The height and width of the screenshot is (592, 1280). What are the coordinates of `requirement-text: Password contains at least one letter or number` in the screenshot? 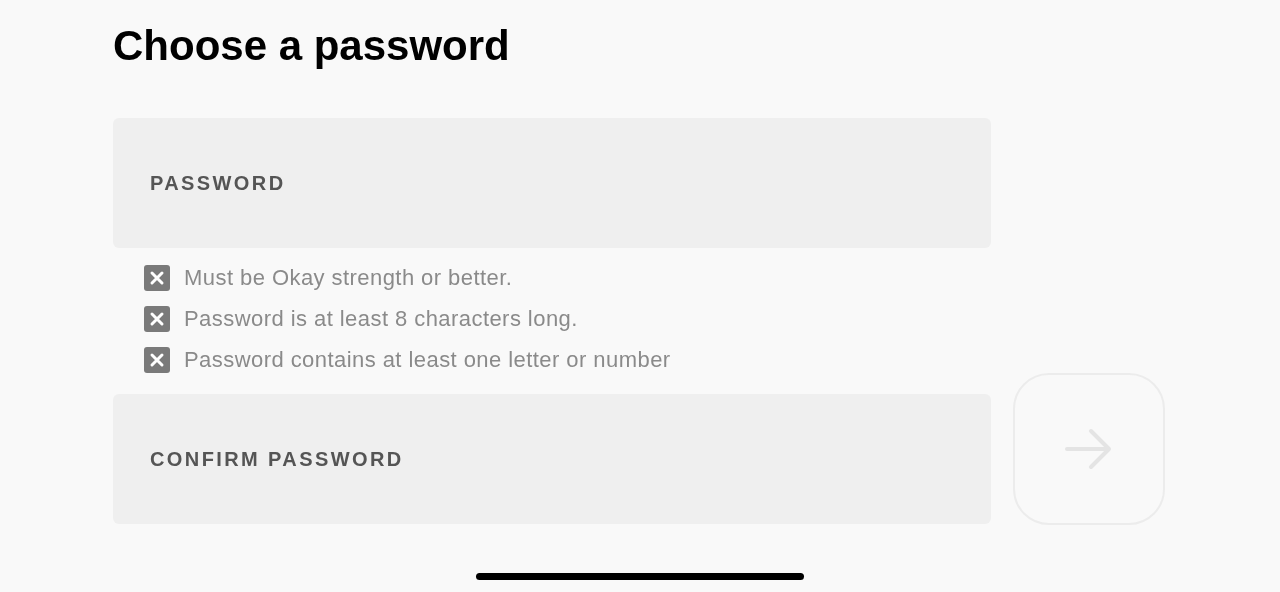 It's located at (427, 360).